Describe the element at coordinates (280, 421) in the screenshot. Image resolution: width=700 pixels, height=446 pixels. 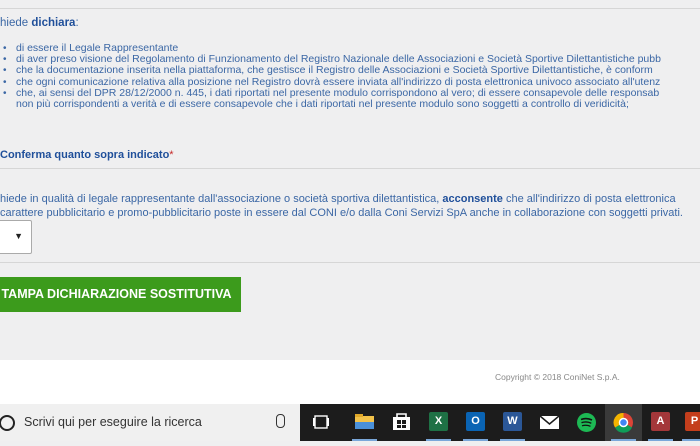
I see `microphone-icon` at that location.